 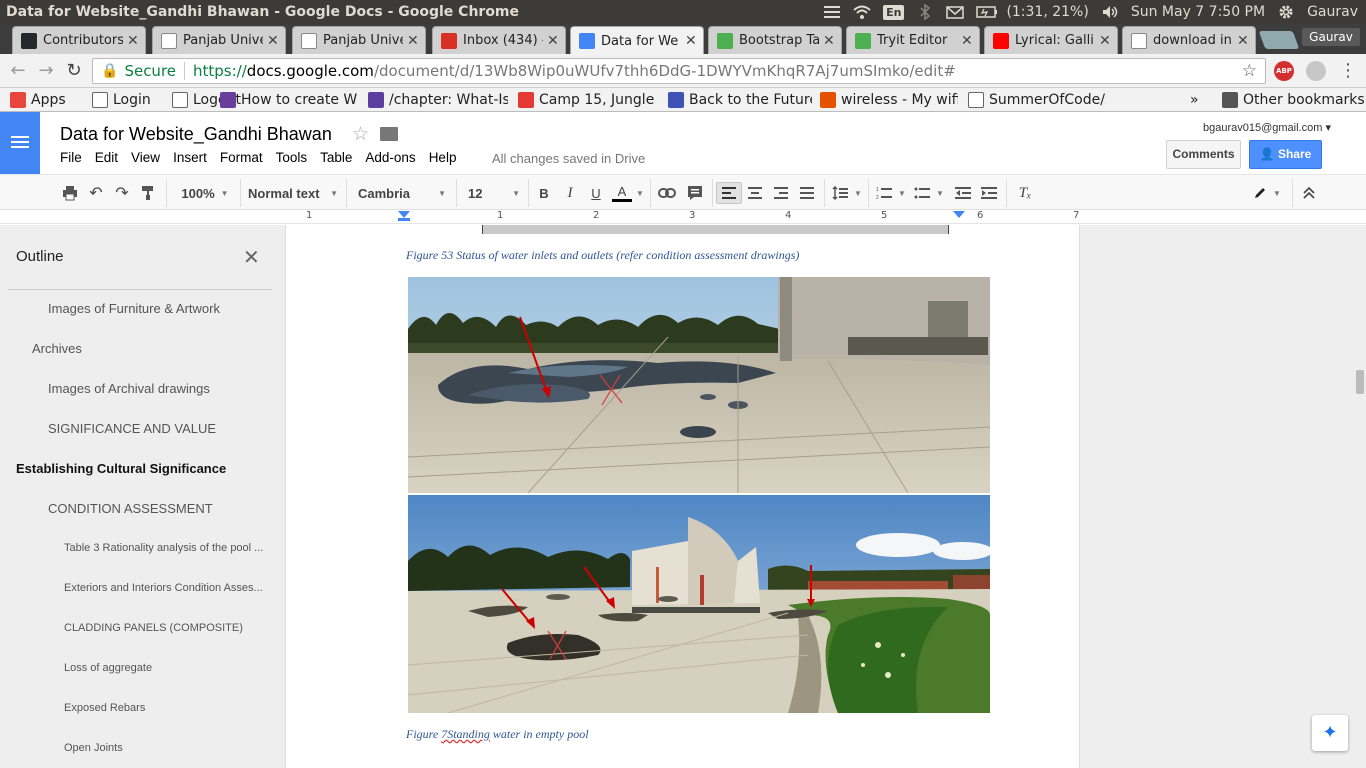 I want to click on clock: Sun May 7 7:50 PM, so click(x=1198, y=12).